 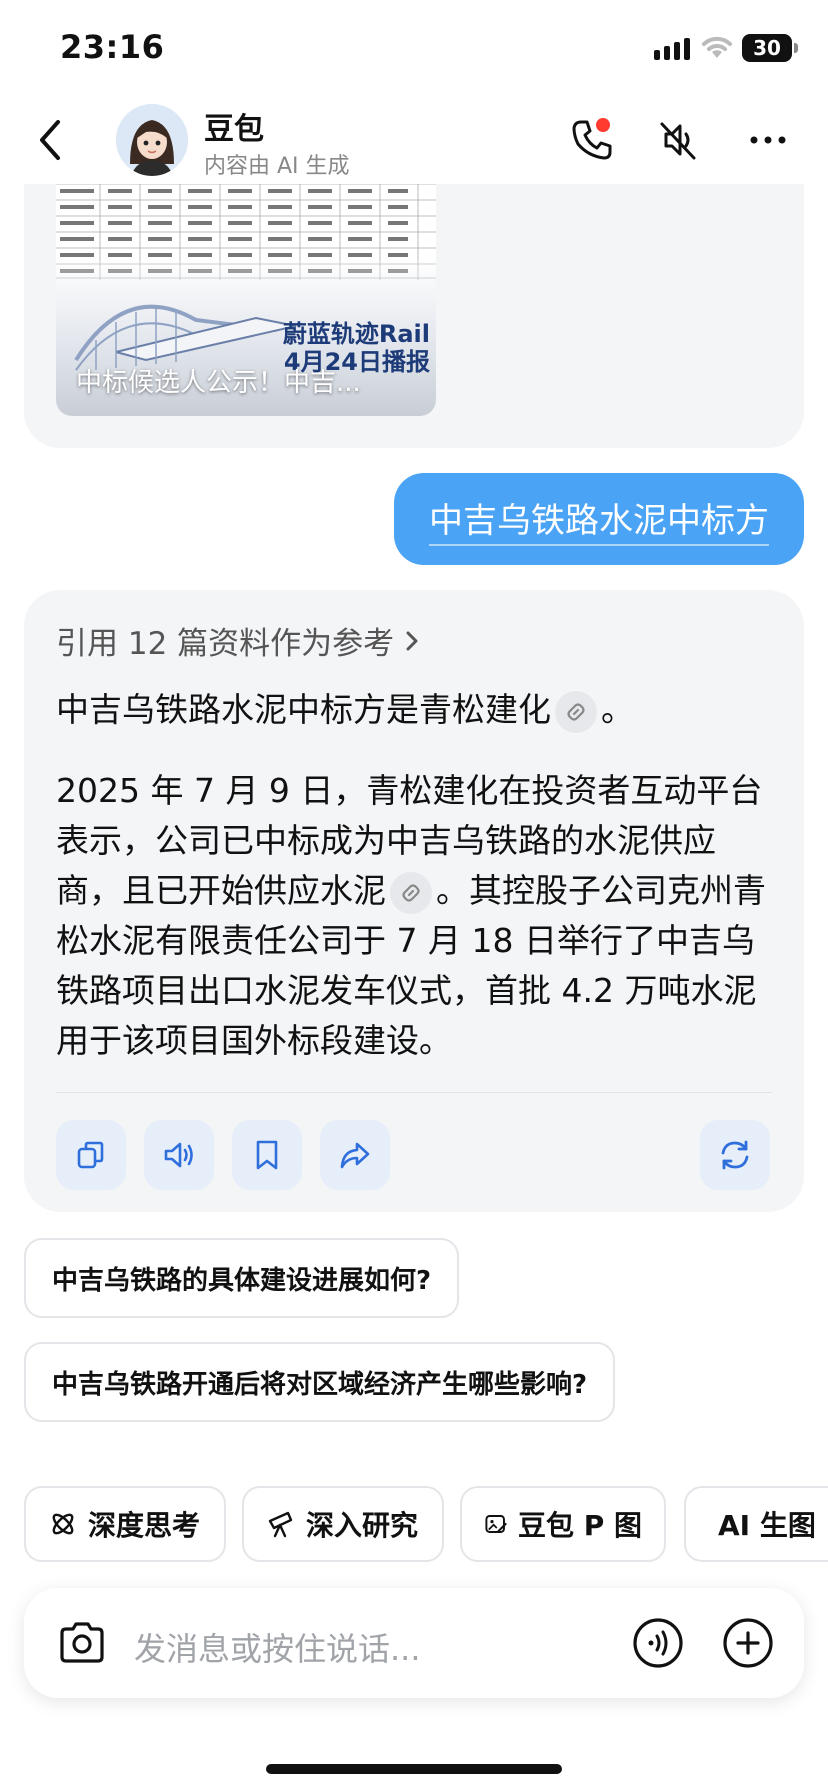 I want to click on chip-deep-think: 深度思考, so click(x=125, y=1524).